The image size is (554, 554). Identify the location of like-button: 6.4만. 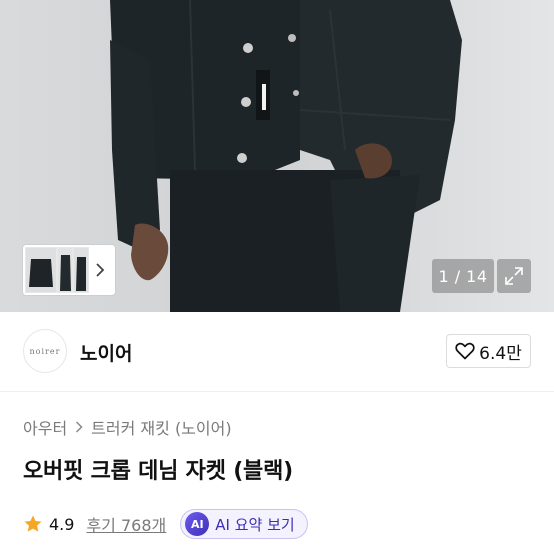
(488, 351).